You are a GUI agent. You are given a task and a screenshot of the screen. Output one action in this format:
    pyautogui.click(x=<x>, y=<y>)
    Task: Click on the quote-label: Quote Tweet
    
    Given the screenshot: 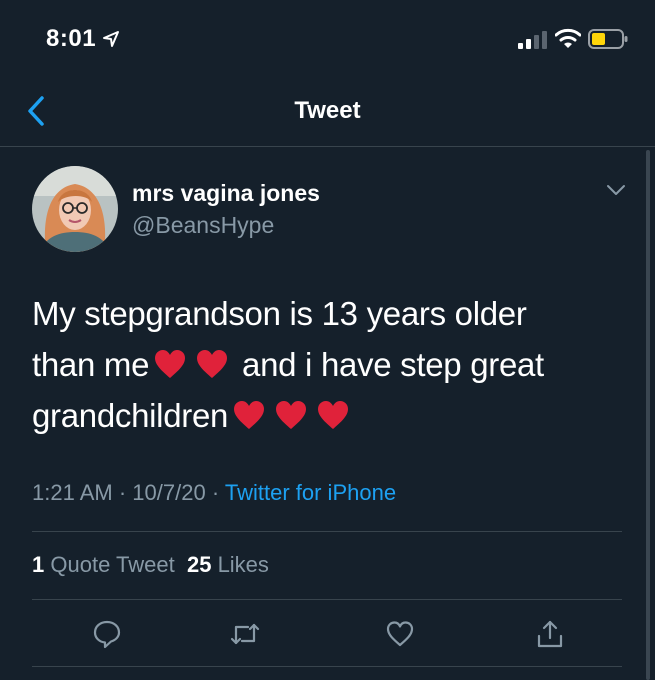 What is the action you would take?
    pyautogui.click(x=112, y=564)
    